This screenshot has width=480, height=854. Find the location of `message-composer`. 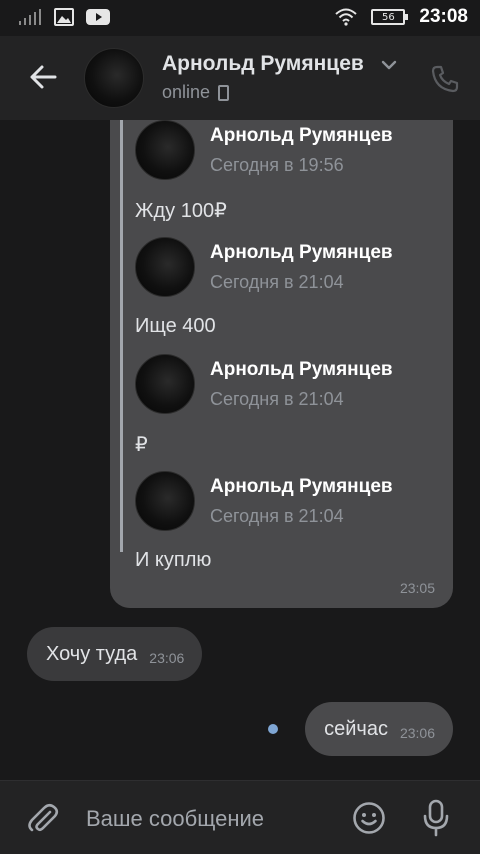

message-composer is located at coordinates (240, 817).